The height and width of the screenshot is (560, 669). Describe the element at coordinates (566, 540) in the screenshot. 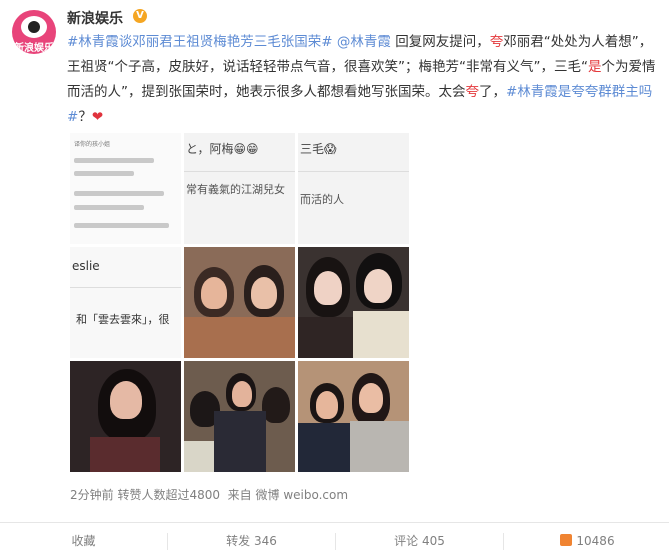

I see `thumbs-up-icon` at that location.